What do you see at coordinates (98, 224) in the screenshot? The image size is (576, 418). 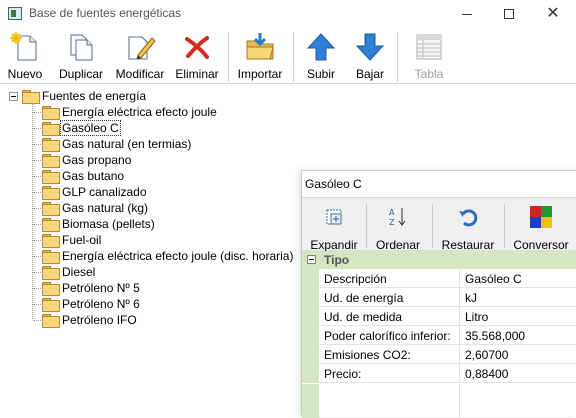 I see `tree-item: Biomasa (pellets)` at bounding box center [98, 224].